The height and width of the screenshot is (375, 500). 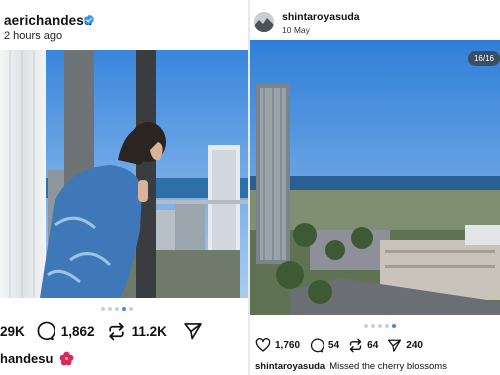 What do you see at coordinates (334, 345) in the screenshot?
I see `comment-count: 54` at bounding box center [334, 345].